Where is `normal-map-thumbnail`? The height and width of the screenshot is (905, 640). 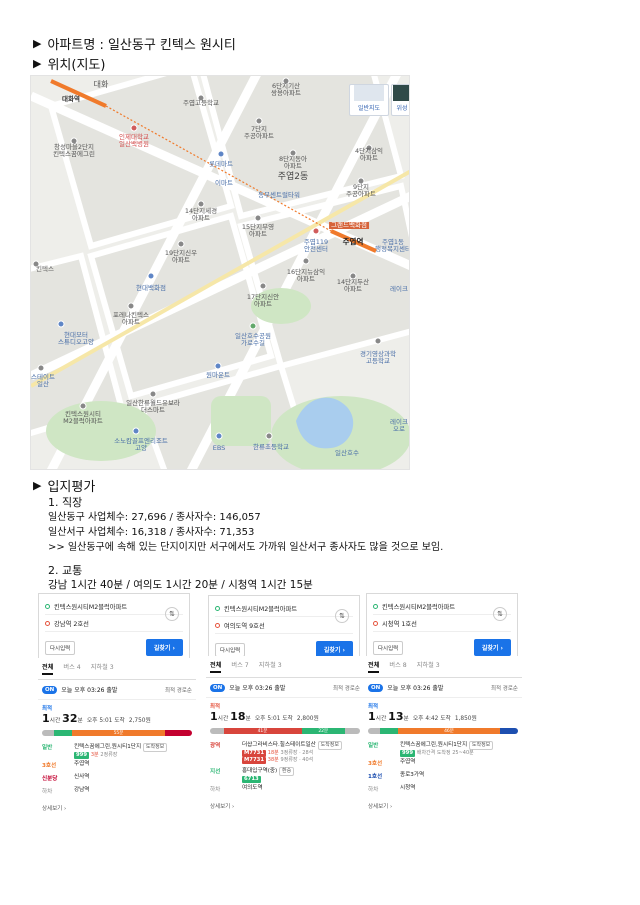 normal-map-thumbnail is located at coordinates (369, 93).